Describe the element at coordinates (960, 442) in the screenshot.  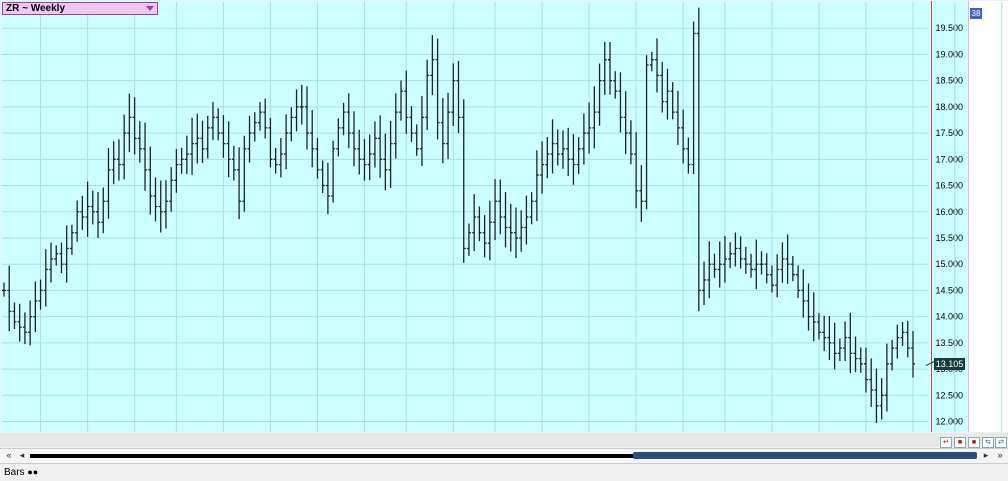
I see `nav-prev-icon: ■` at that location.